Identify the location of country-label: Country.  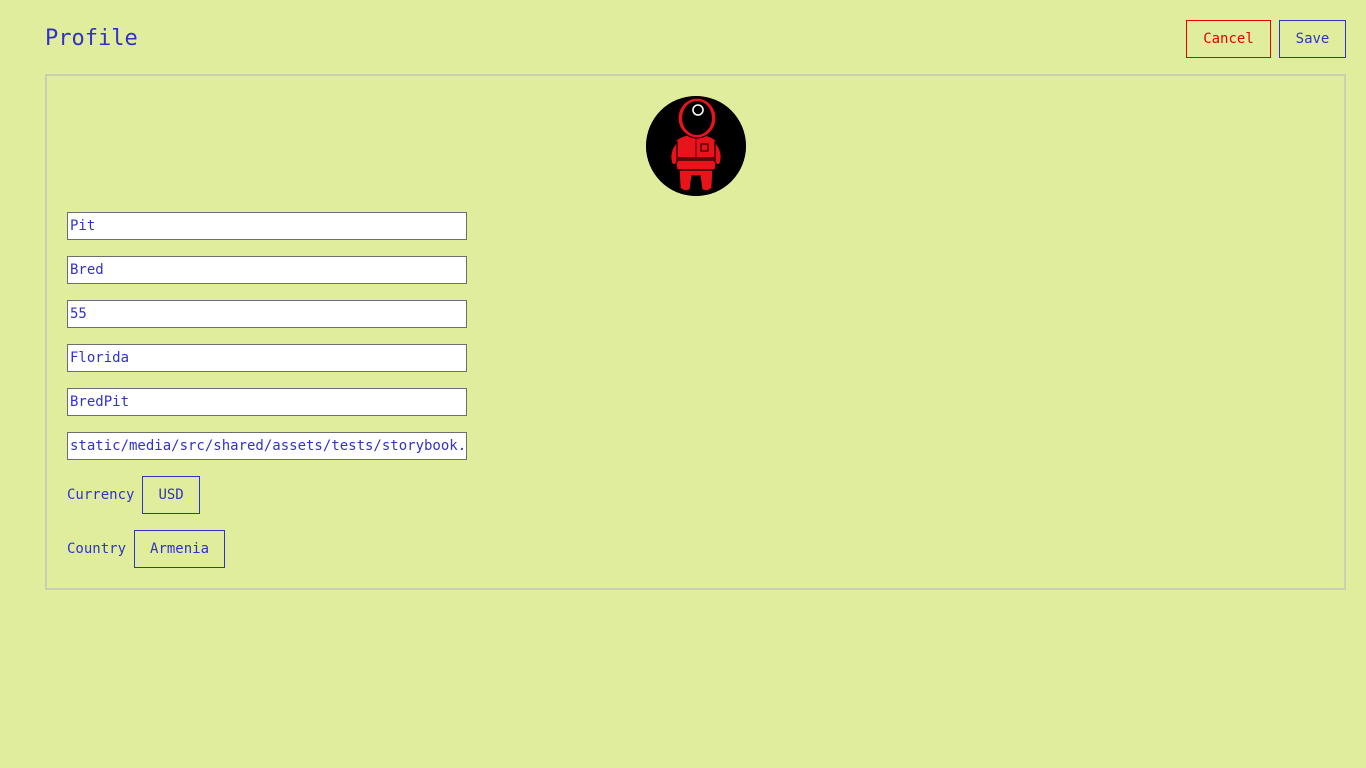
(97, 549).